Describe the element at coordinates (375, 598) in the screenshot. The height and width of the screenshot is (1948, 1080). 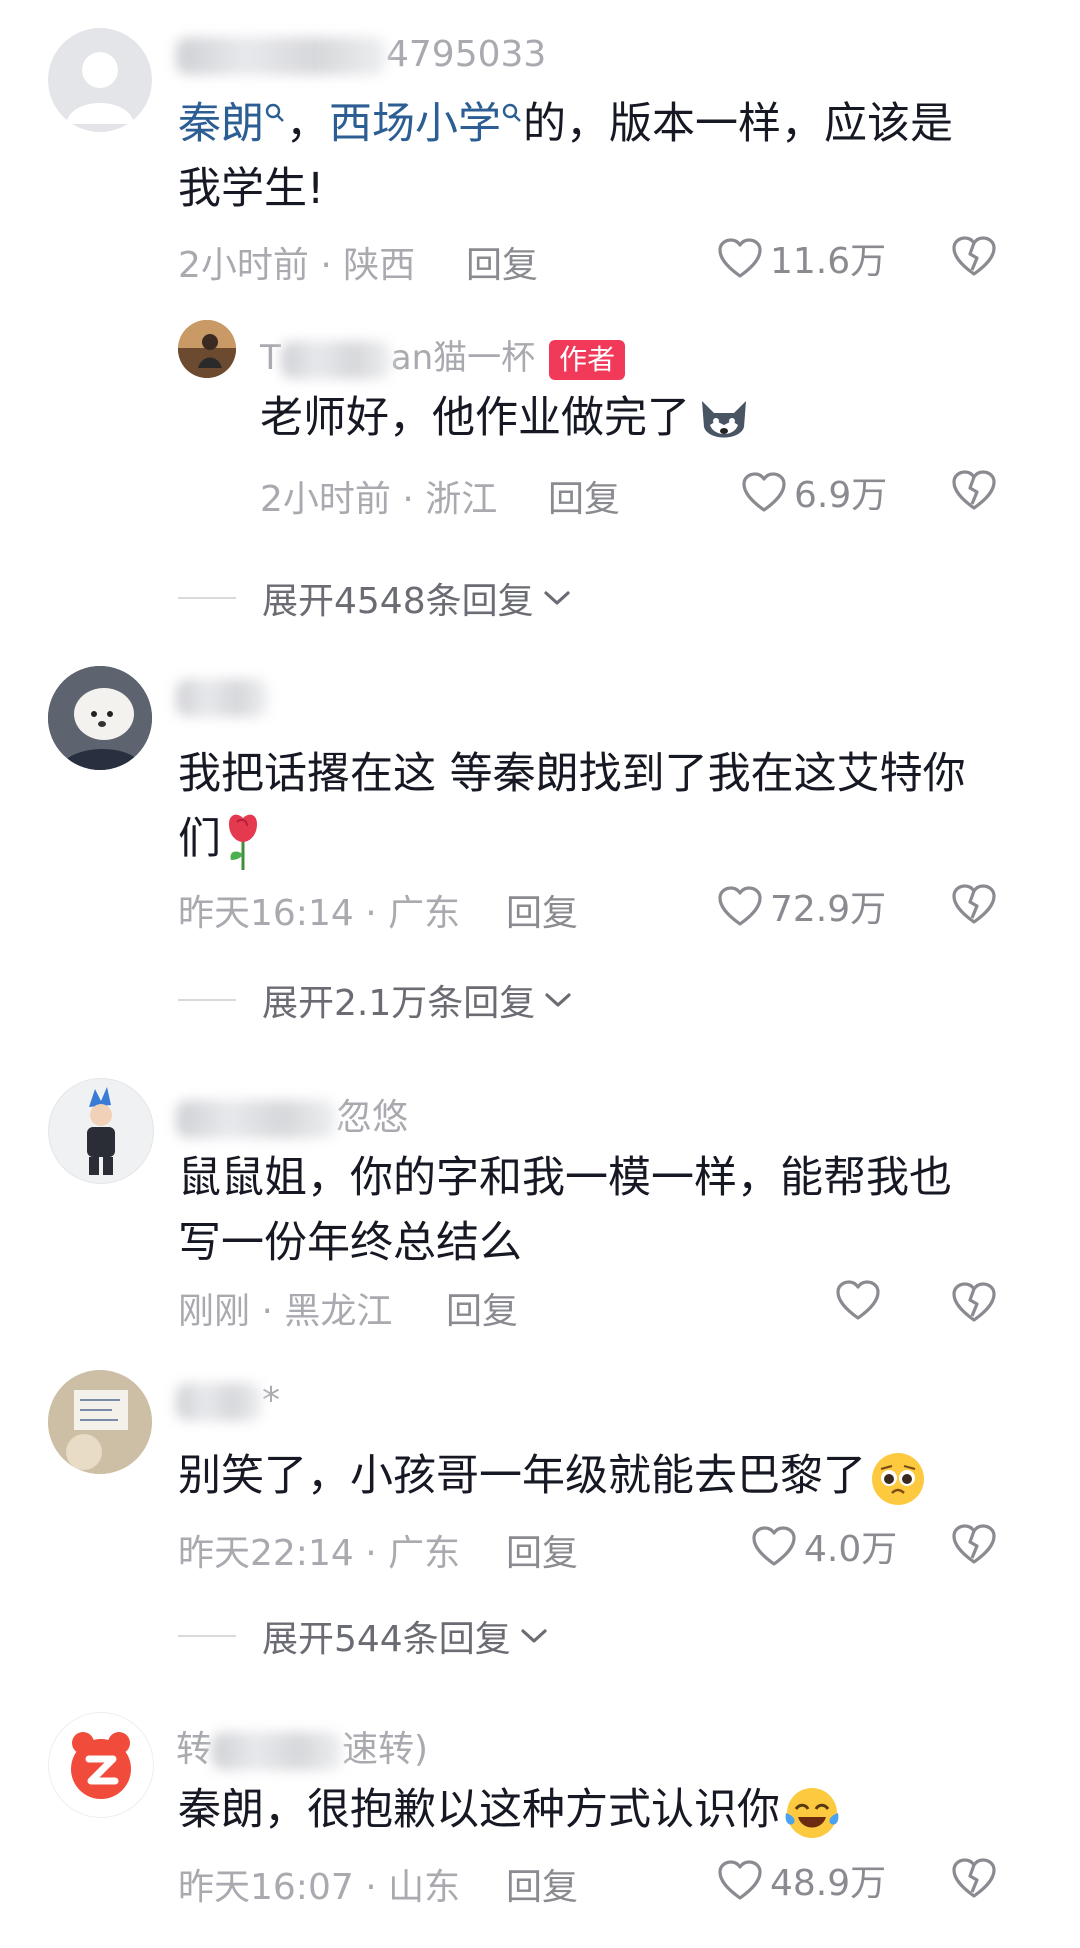
I see `expand-replies: 展开4548条回复` at that location.